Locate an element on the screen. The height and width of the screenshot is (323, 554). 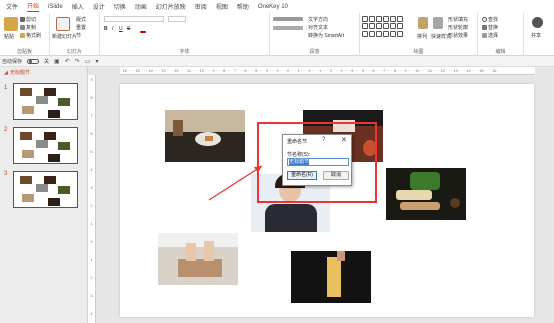
annotation-overlay is located at coordinates (235, 183).